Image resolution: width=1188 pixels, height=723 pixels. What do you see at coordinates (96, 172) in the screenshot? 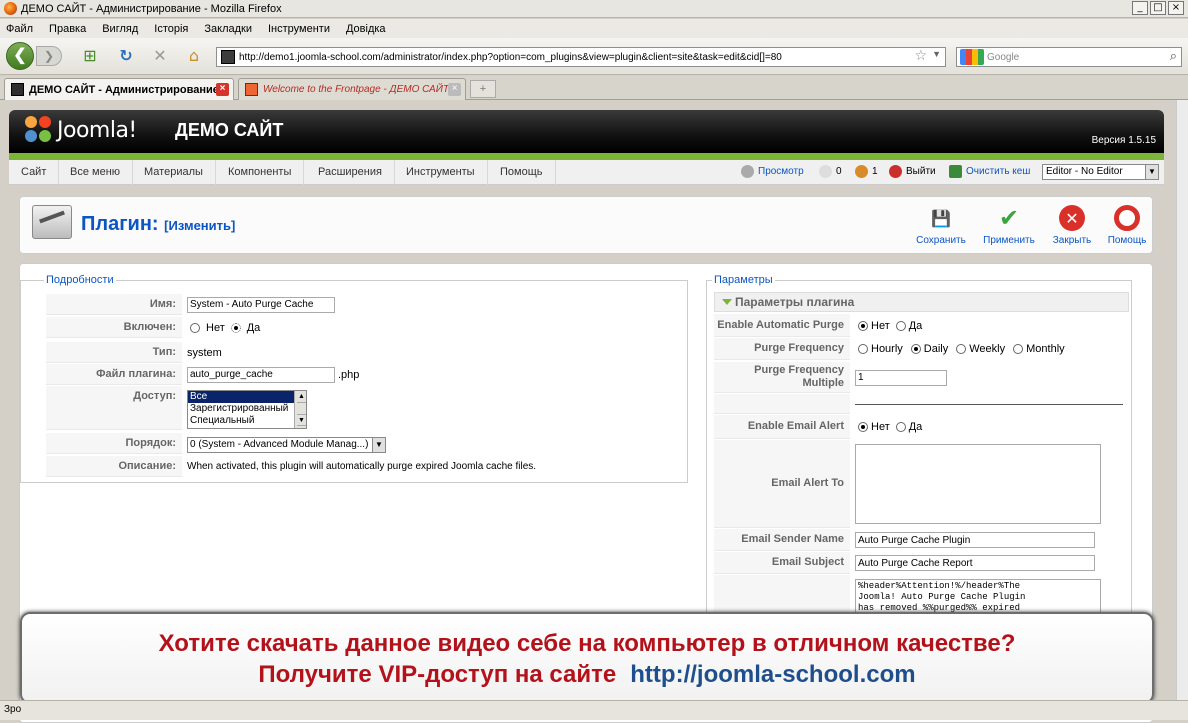
I see `menu-all-menus: Все меню` at bounding box center [96, 172].